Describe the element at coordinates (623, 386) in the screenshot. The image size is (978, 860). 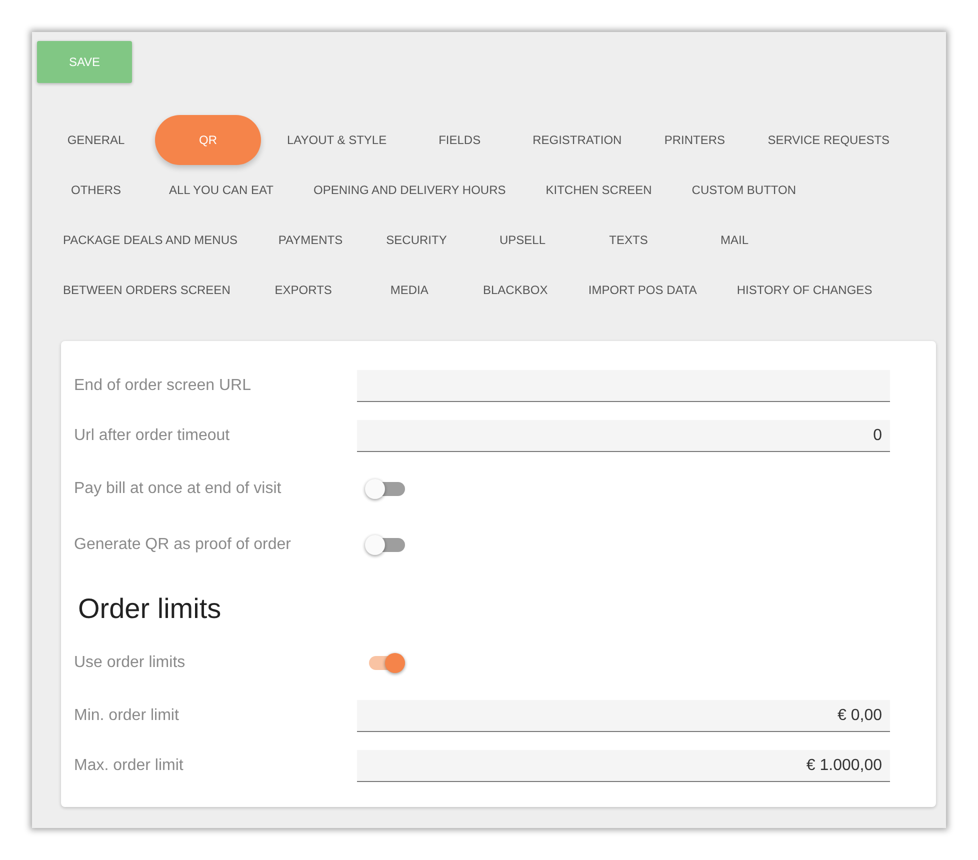
I see `input-field` at that location.